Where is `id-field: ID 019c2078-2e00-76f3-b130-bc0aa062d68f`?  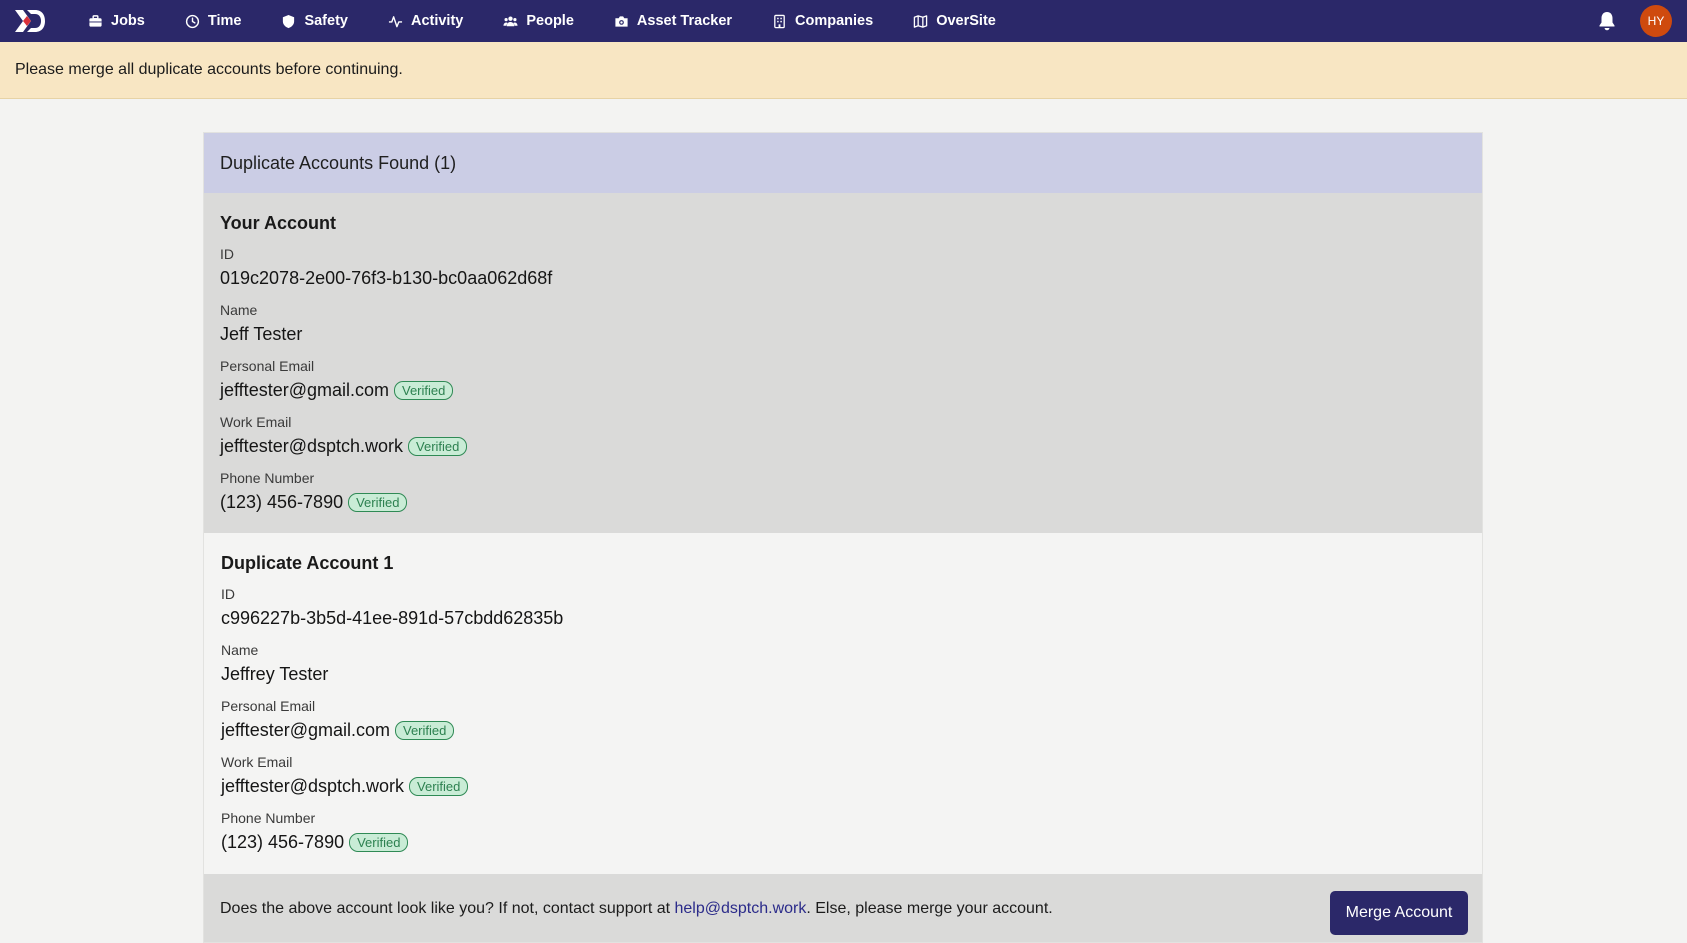
id-field: ID 019c2078-2e00-76f3-b130-bc0aa062d68f is located at coordinates (843, 273).